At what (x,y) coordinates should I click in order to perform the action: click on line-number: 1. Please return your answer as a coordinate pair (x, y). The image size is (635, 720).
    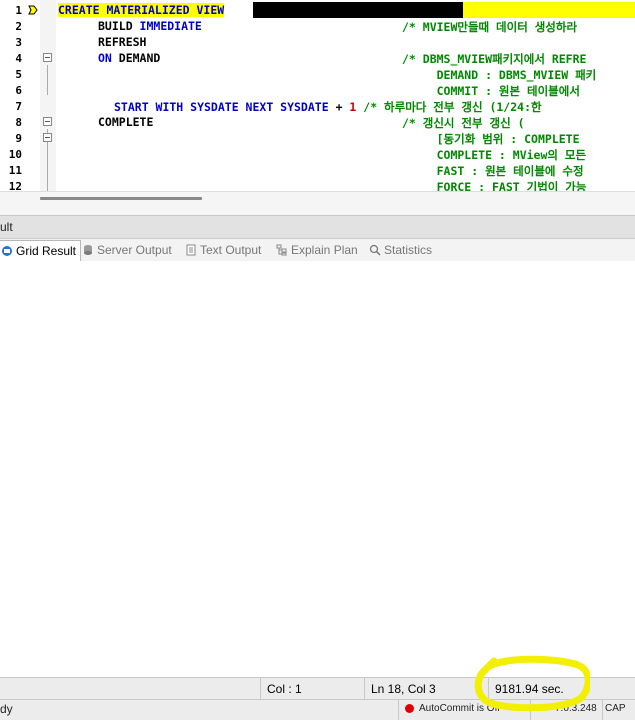
    Looking at the image, I should click on (18, 10).